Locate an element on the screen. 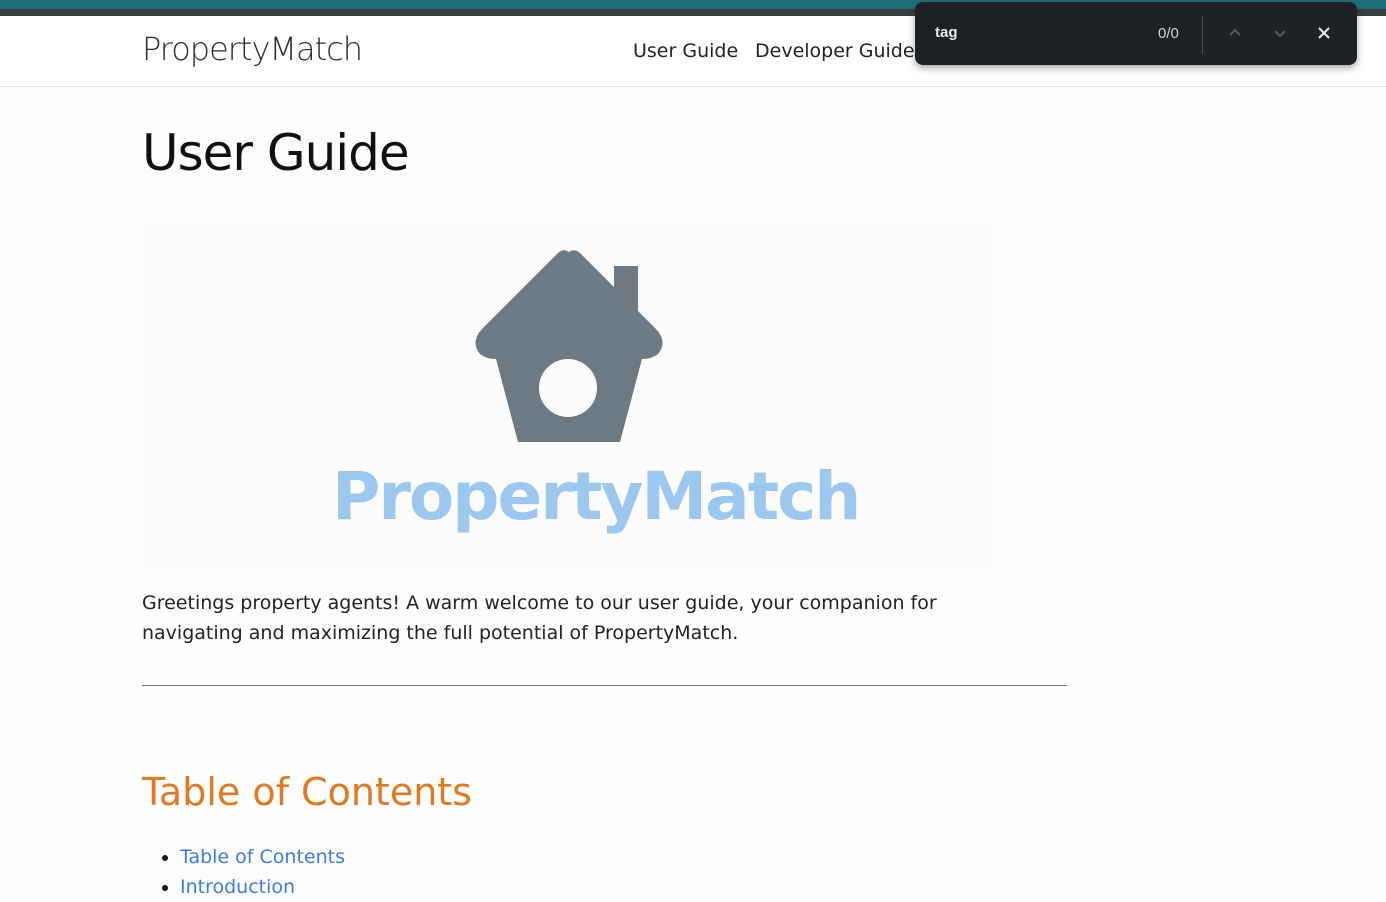 This screenshot has width=1386, height=902. toc-list: Table of Contents Introduction is located at coordinates (243, 872).